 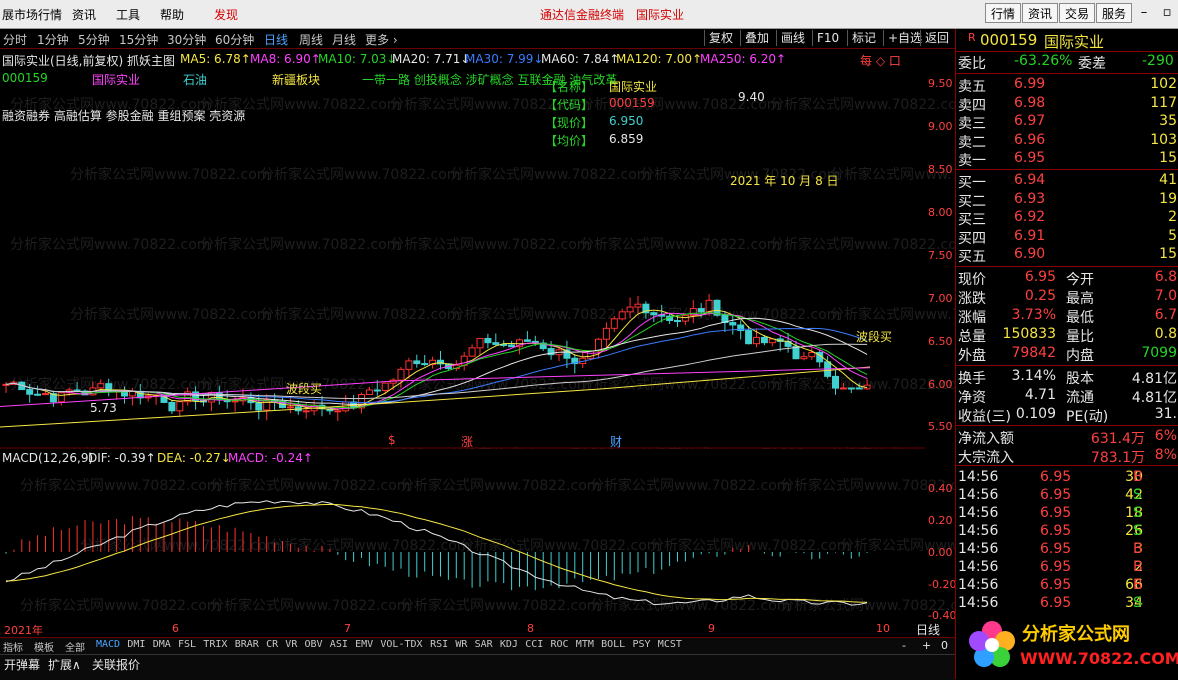 What do you see at coordinates (863, 38) in the screenshot?
I see `mark-button: 标记` at bounding box center [863, 38].